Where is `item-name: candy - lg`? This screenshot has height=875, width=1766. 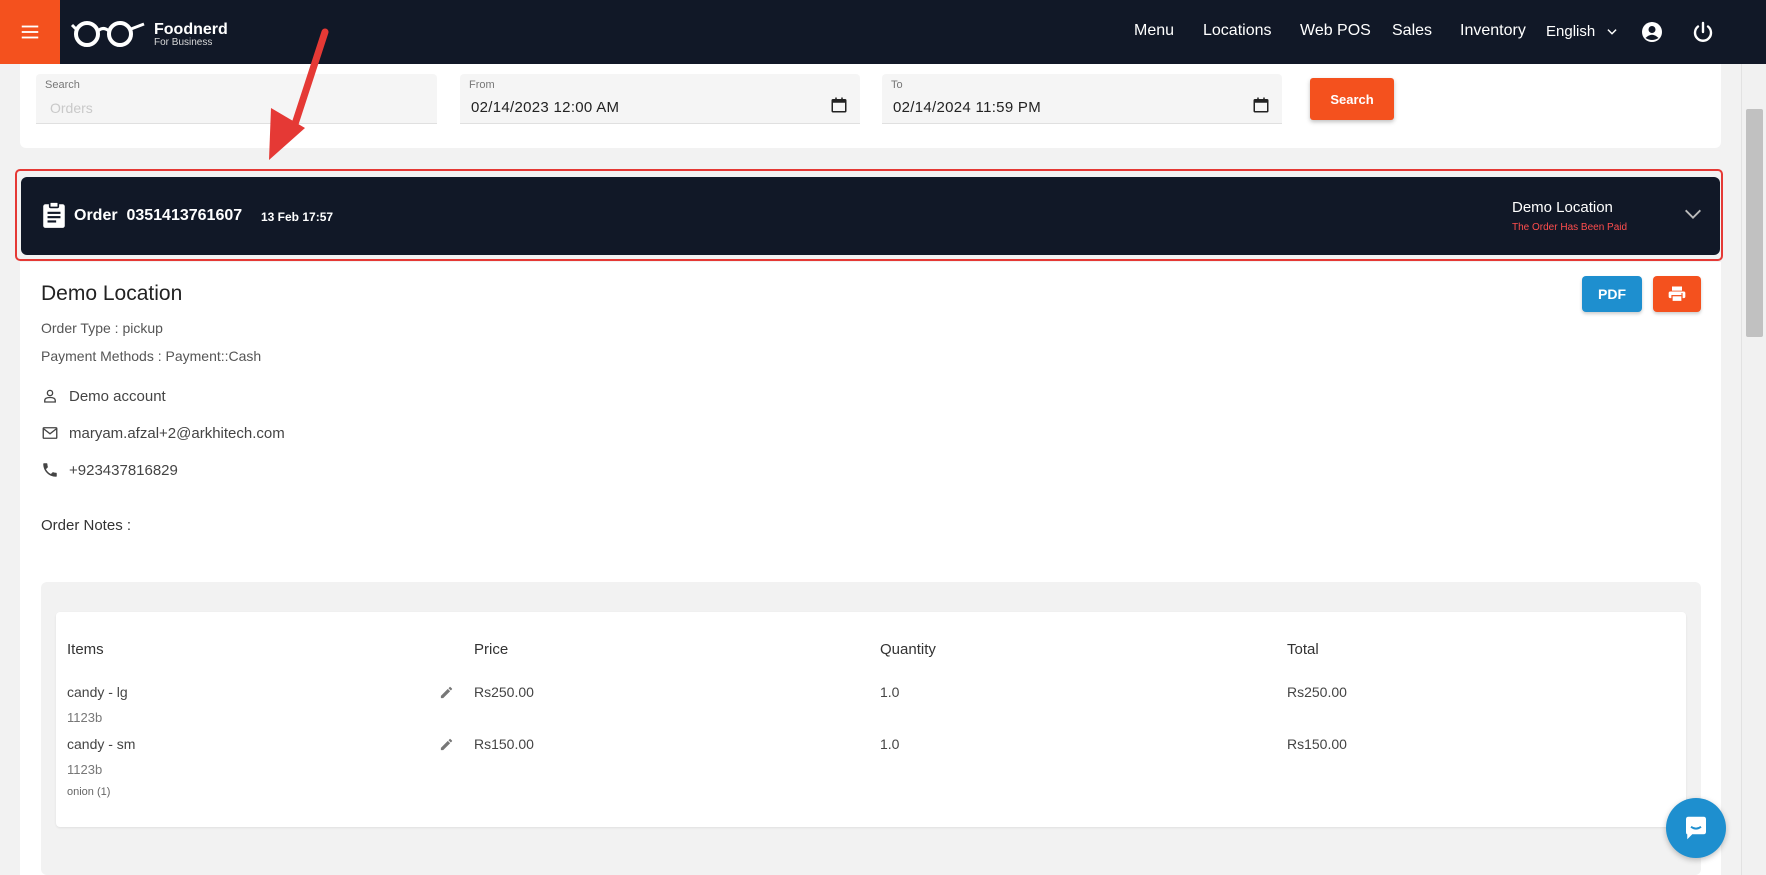 item-name: candy - lg is located at coordinates (97, 692).